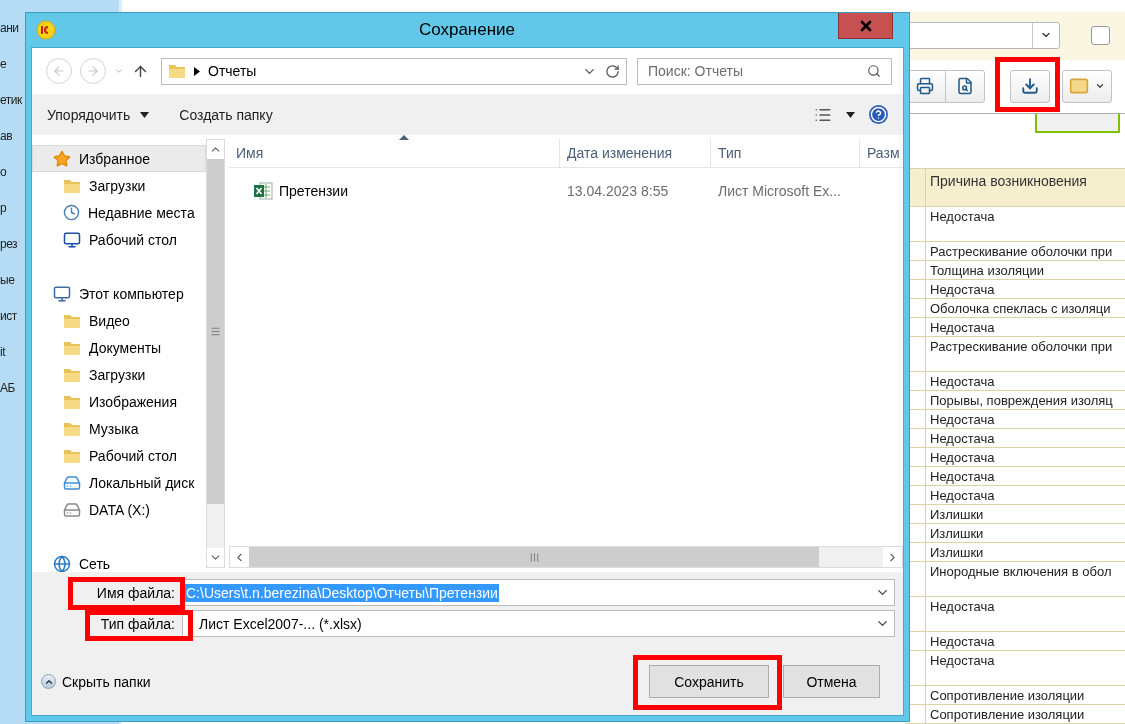  Describe the element at coordinates (119, 509) in the screenshot. I see `nav-item: DATA (X:)` at that location.